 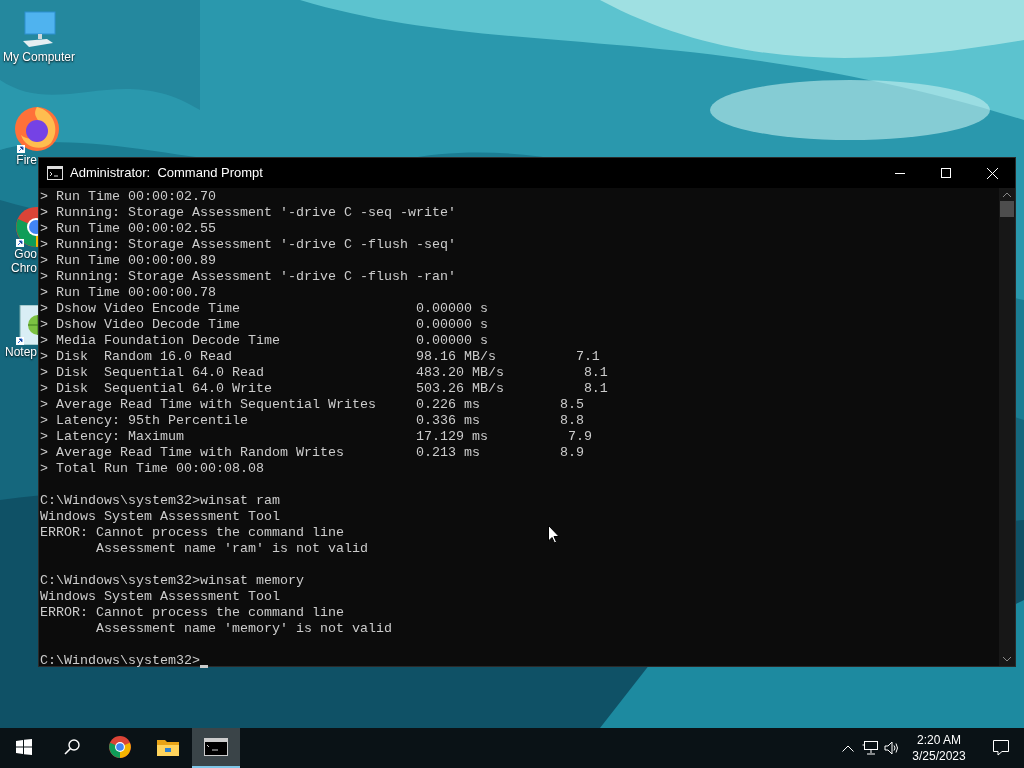 I want to click on console-line: > Running: Storage Assessment '-drive C -seq -write', so click(x=248, y=213).